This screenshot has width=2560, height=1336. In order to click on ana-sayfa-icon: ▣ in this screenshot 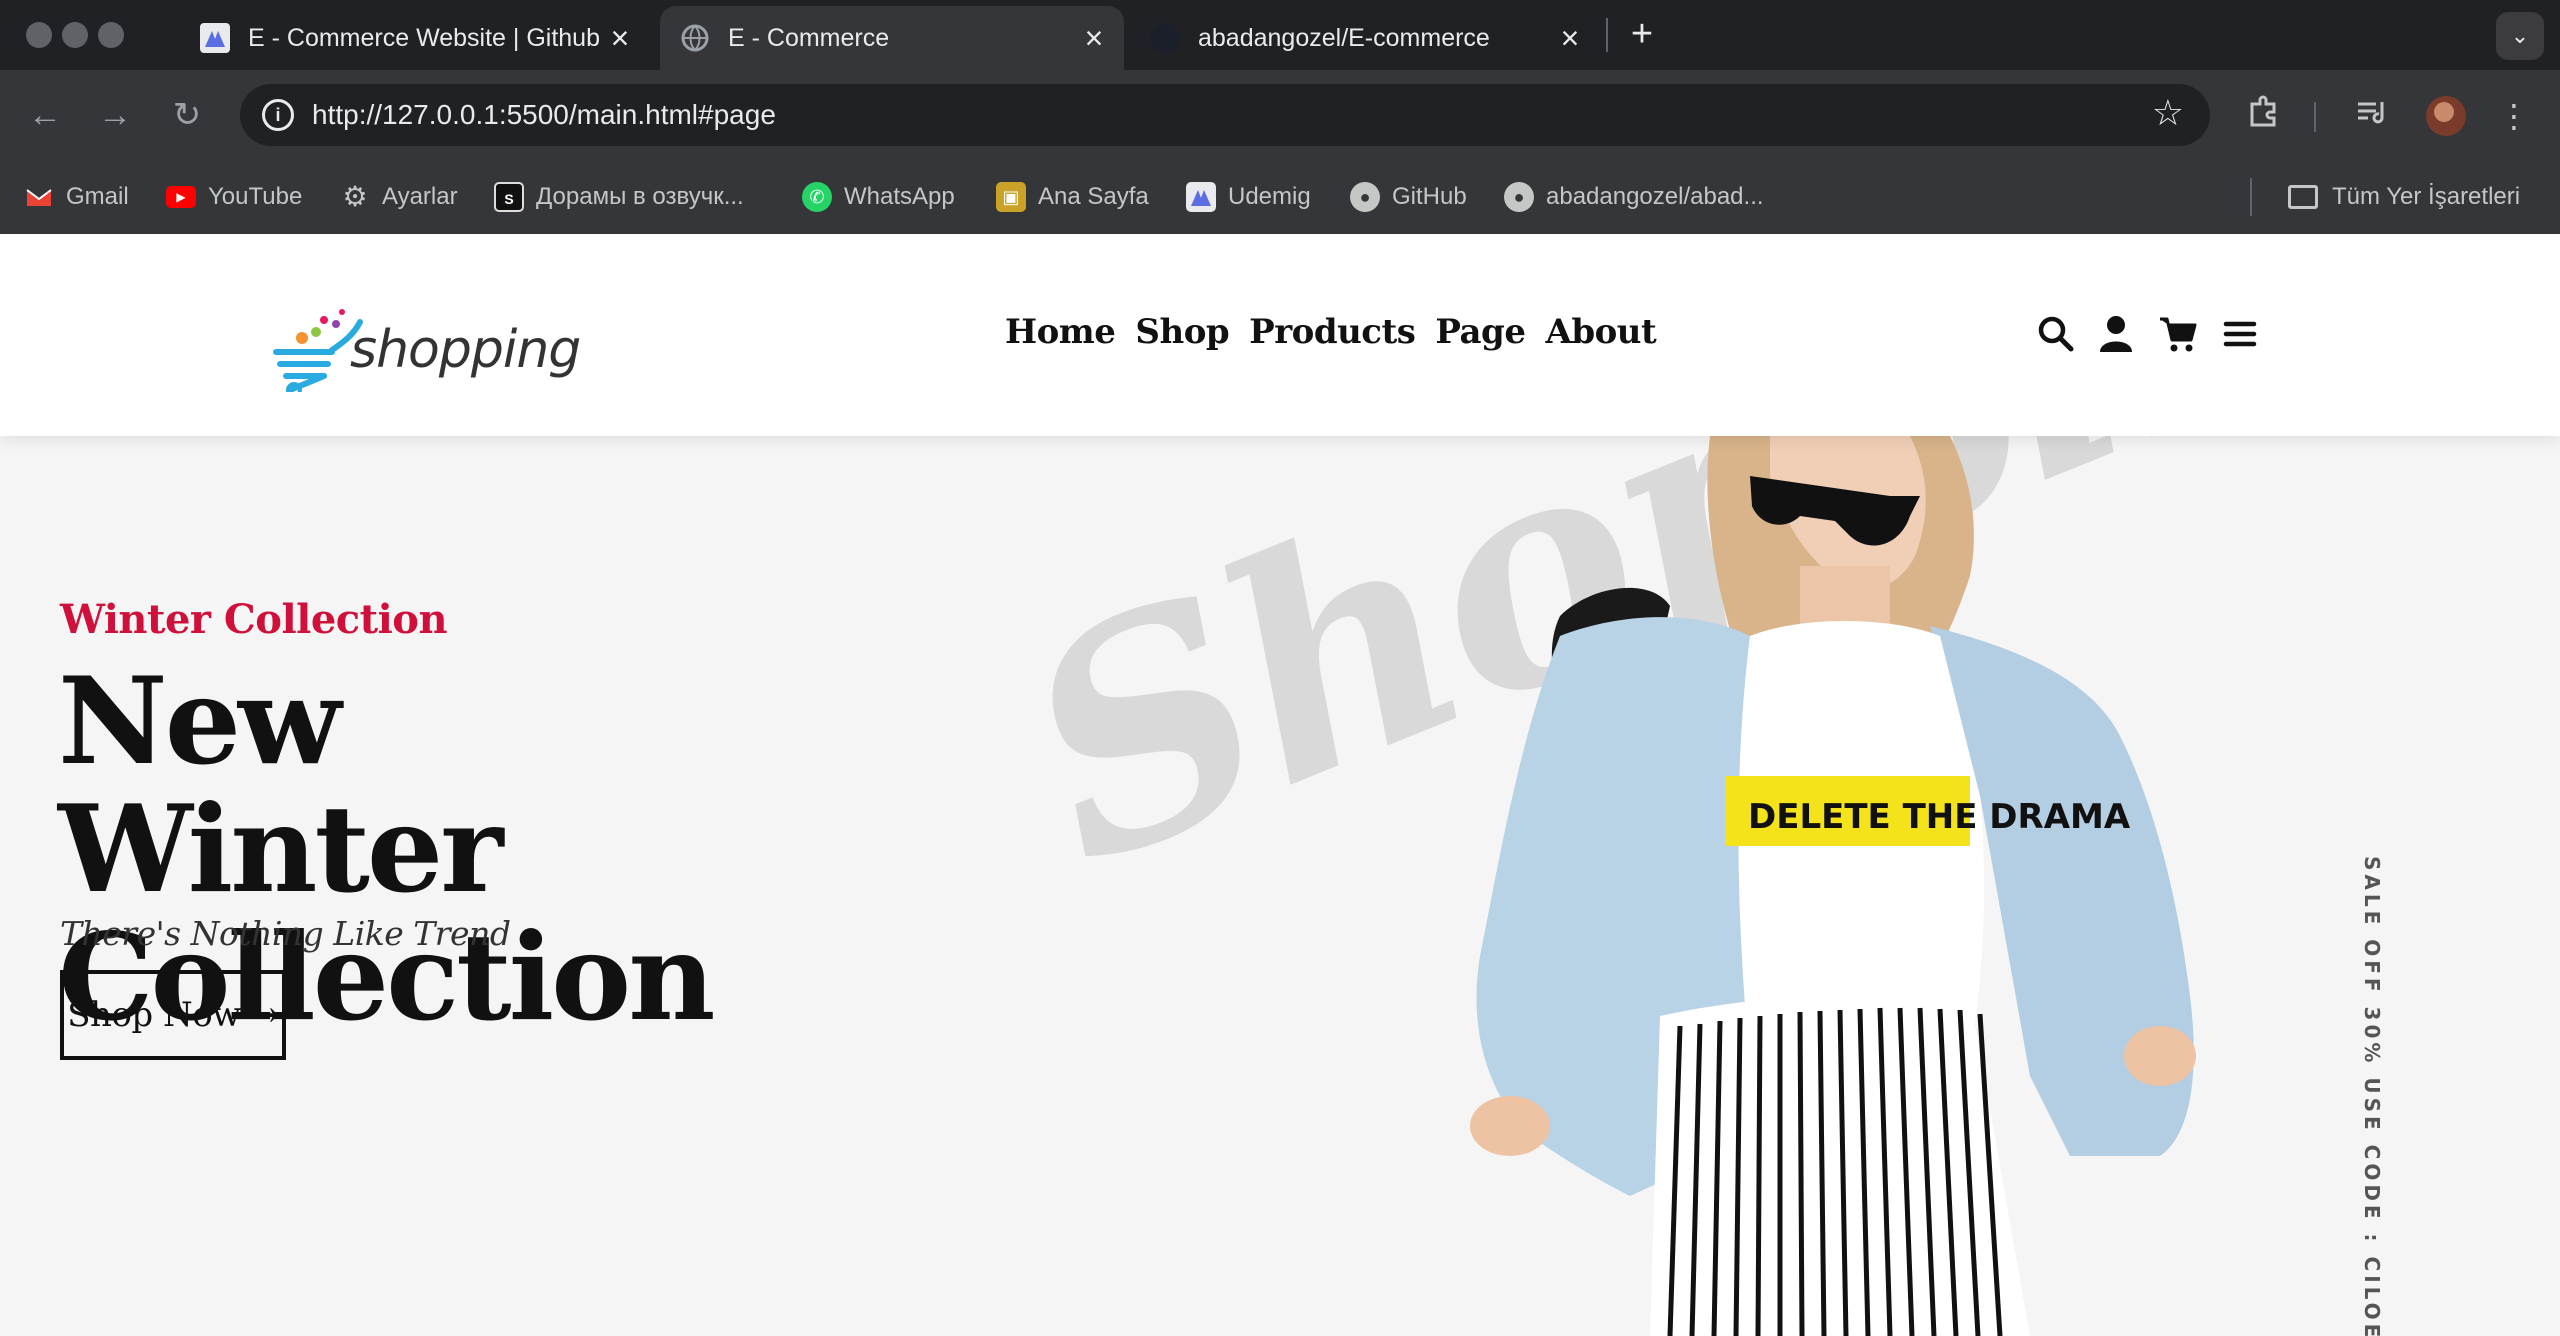, I will do `click(1011, 197)`.